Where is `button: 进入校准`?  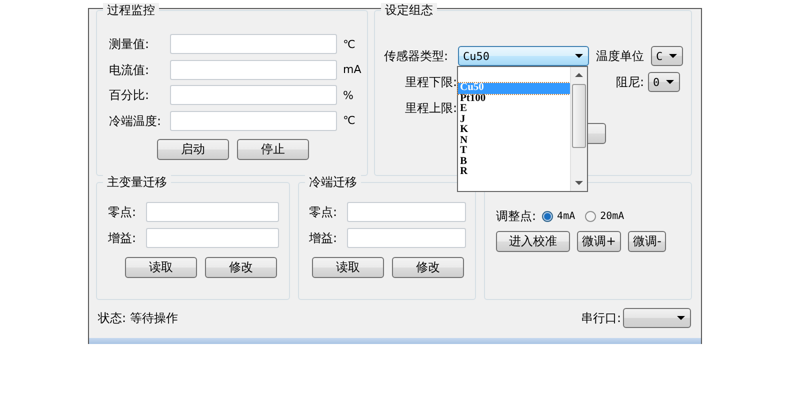 button: 进入校准 is located at coordinates (533, 241).